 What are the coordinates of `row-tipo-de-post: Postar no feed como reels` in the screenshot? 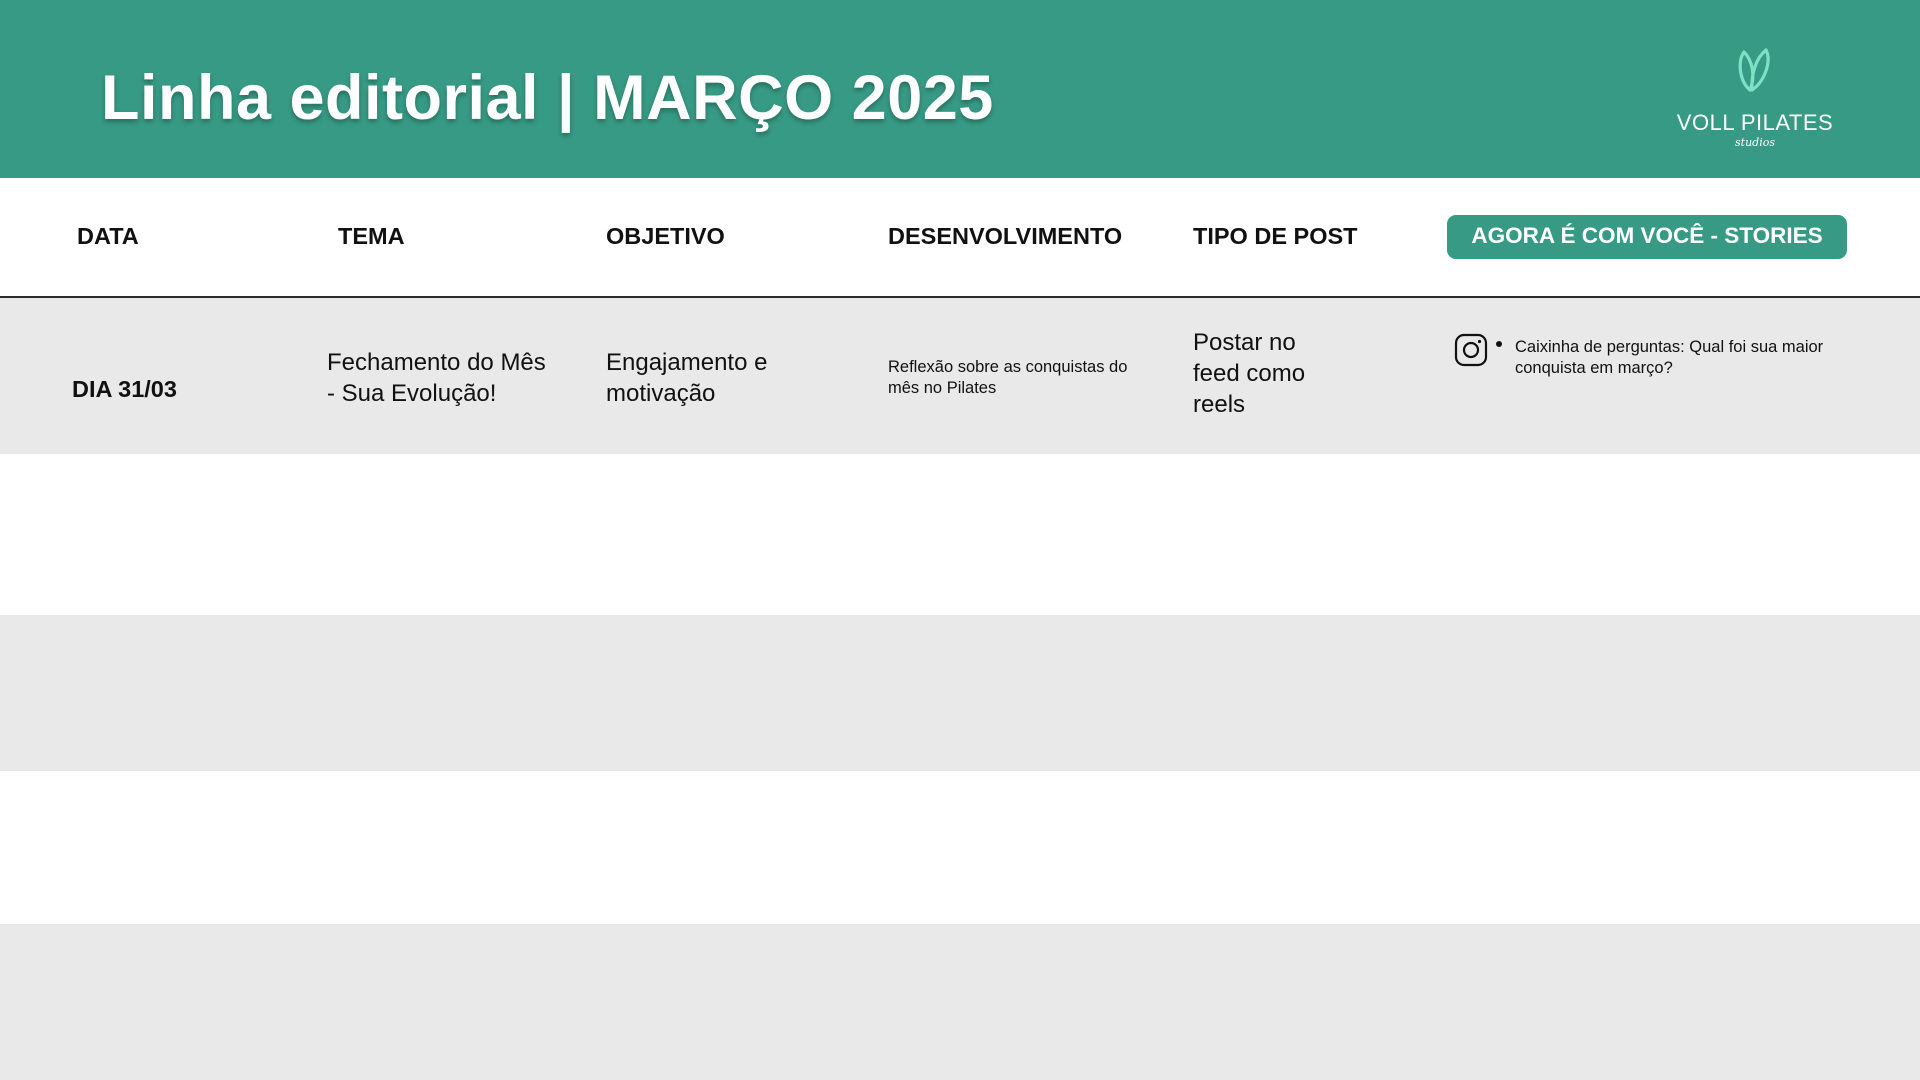 It's located at (1249, 373).